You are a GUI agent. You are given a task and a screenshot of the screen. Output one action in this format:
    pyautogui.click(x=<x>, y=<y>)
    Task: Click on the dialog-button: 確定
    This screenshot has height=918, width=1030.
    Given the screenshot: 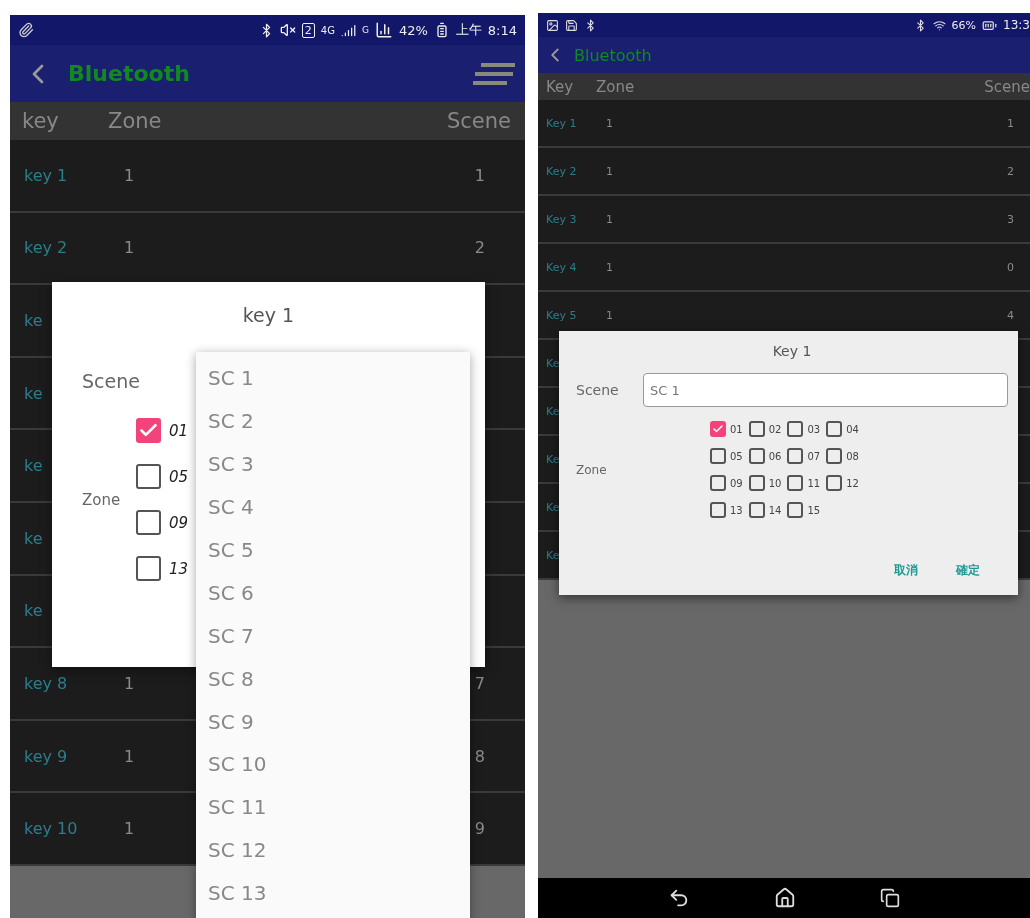 What is the action you would take?
    pyautogui.click(x=968, y=570)
    